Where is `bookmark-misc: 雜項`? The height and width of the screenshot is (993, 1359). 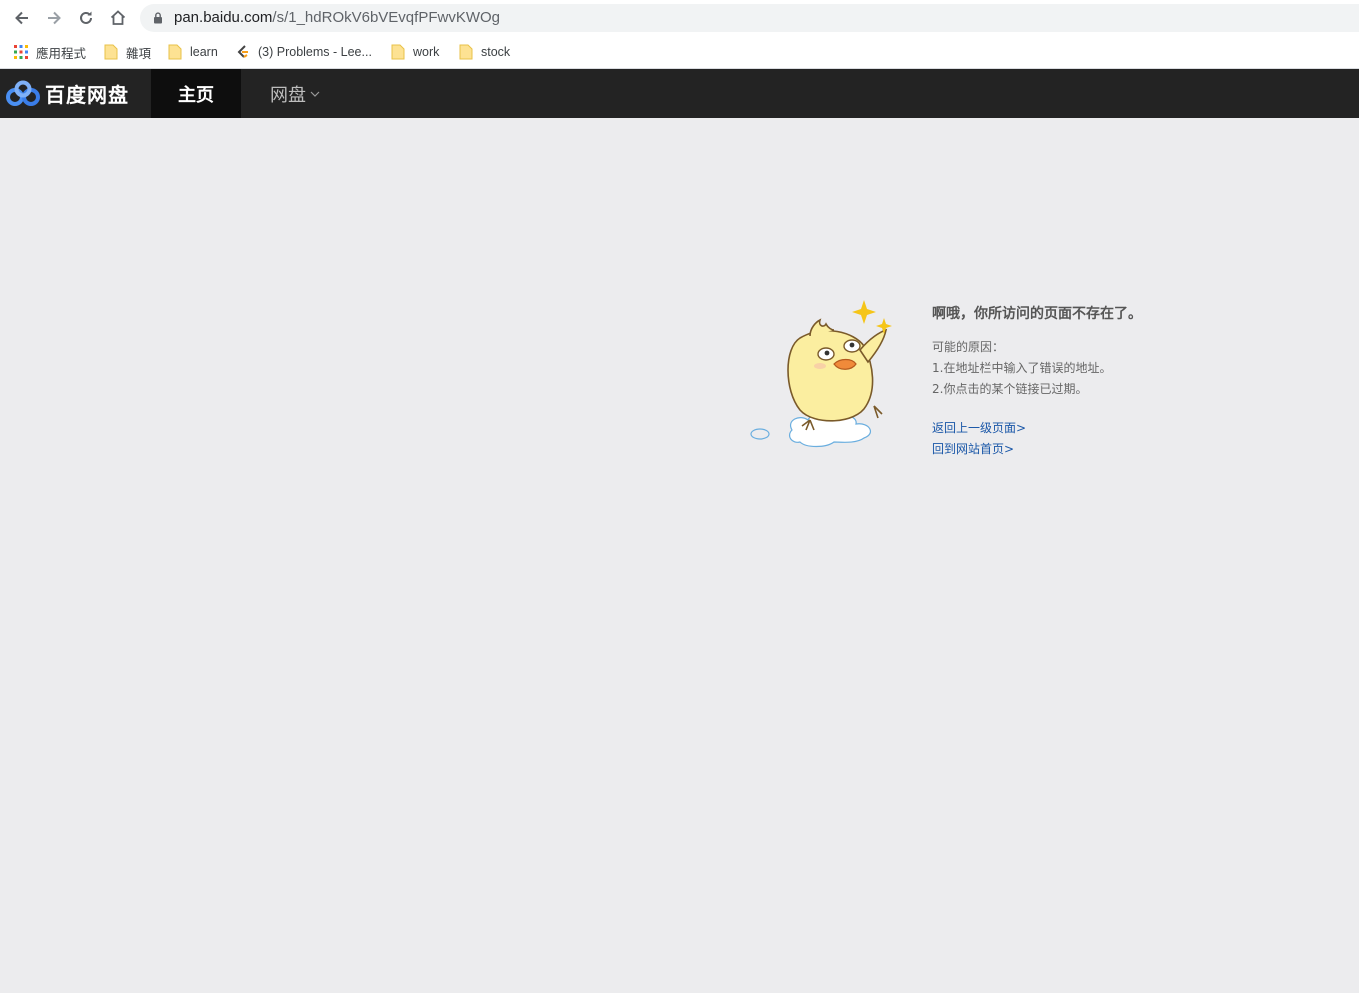 bookmark-misc: 雜項 is located at coordinates (127, 52).